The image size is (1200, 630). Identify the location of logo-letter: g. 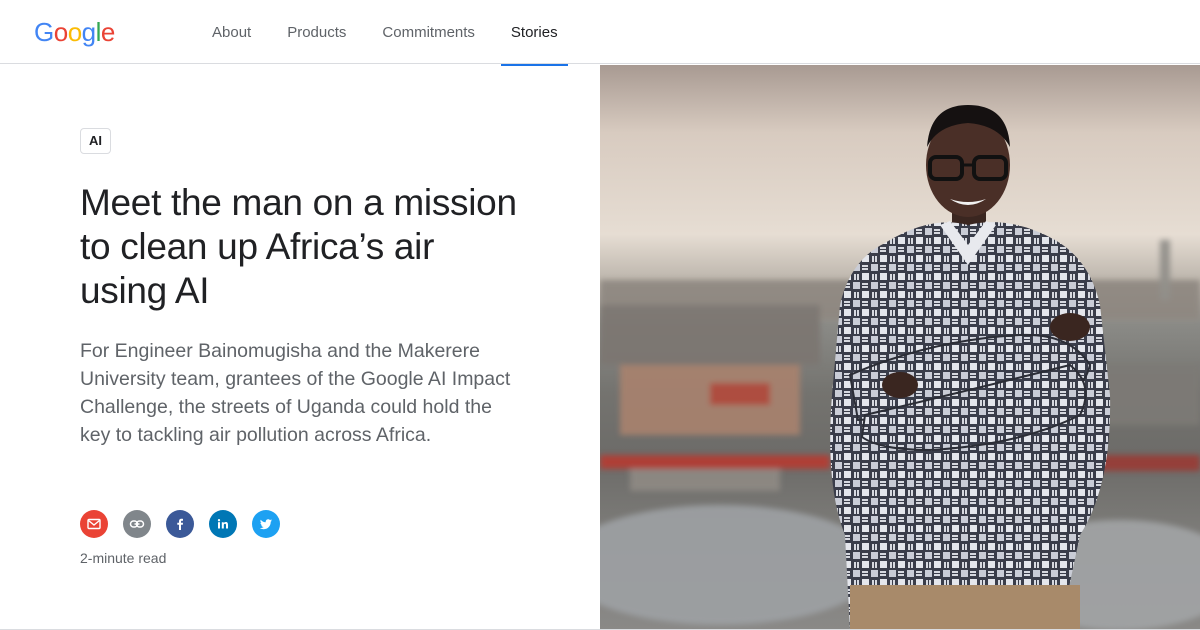
(88, 32).